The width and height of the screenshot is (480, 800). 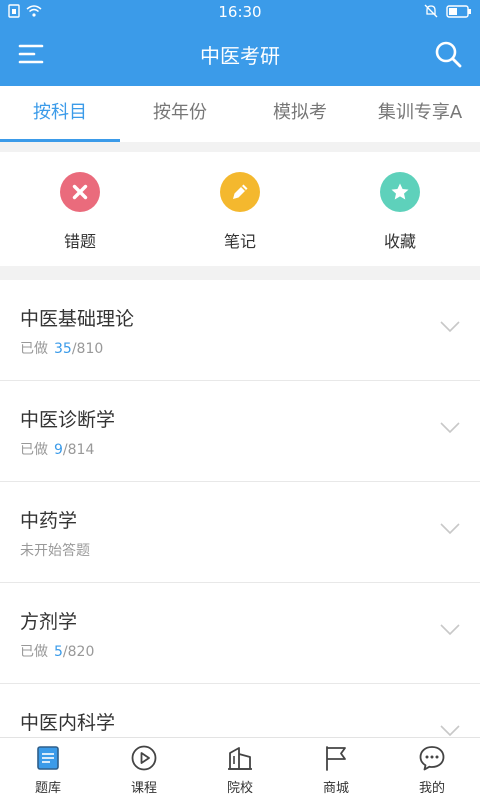 I want to click on bottom-nav: 题库 课程 院校 商城 我的, so click(x=240, y=768).